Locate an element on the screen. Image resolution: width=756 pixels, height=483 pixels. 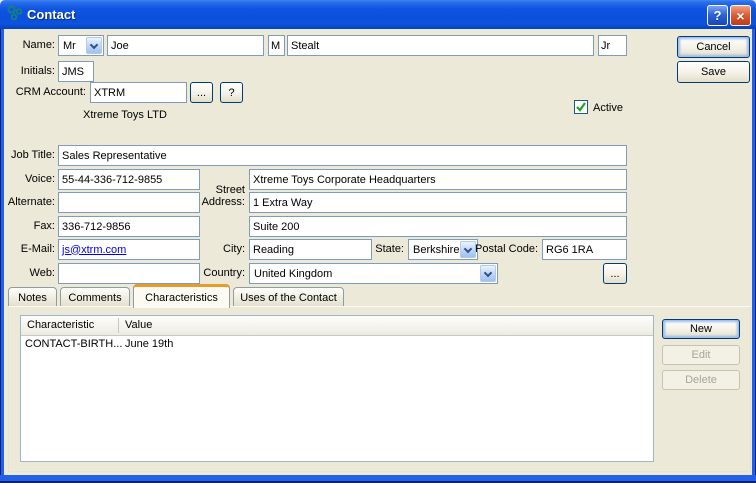
name-title-value: Mr is located at coordinates (69, 45).